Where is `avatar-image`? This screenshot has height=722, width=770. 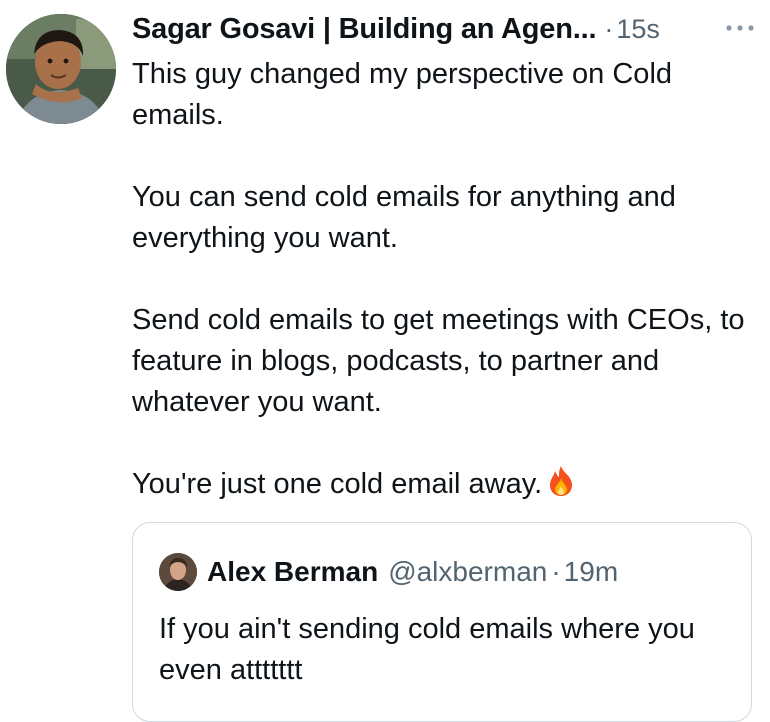 avatar-image is located at coordinates (61, 69).